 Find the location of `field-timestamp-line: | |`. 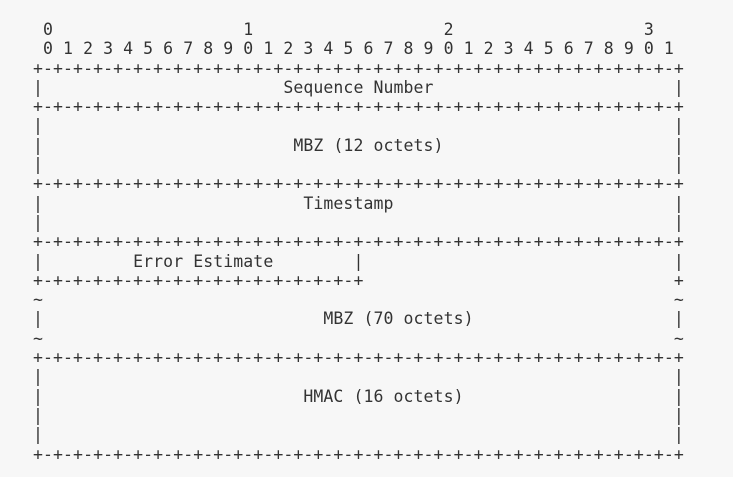

field-timestamp-line: | | is located at coordinates (358, 222).